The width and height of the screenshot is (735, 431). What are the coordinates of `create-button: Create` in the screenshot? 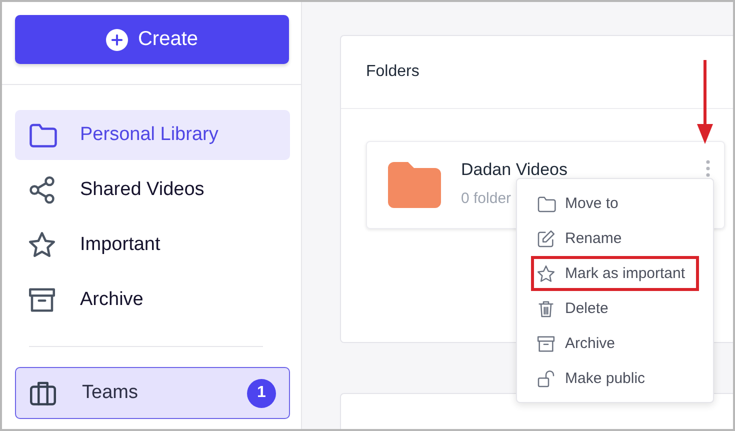 It's located at (152, 39).